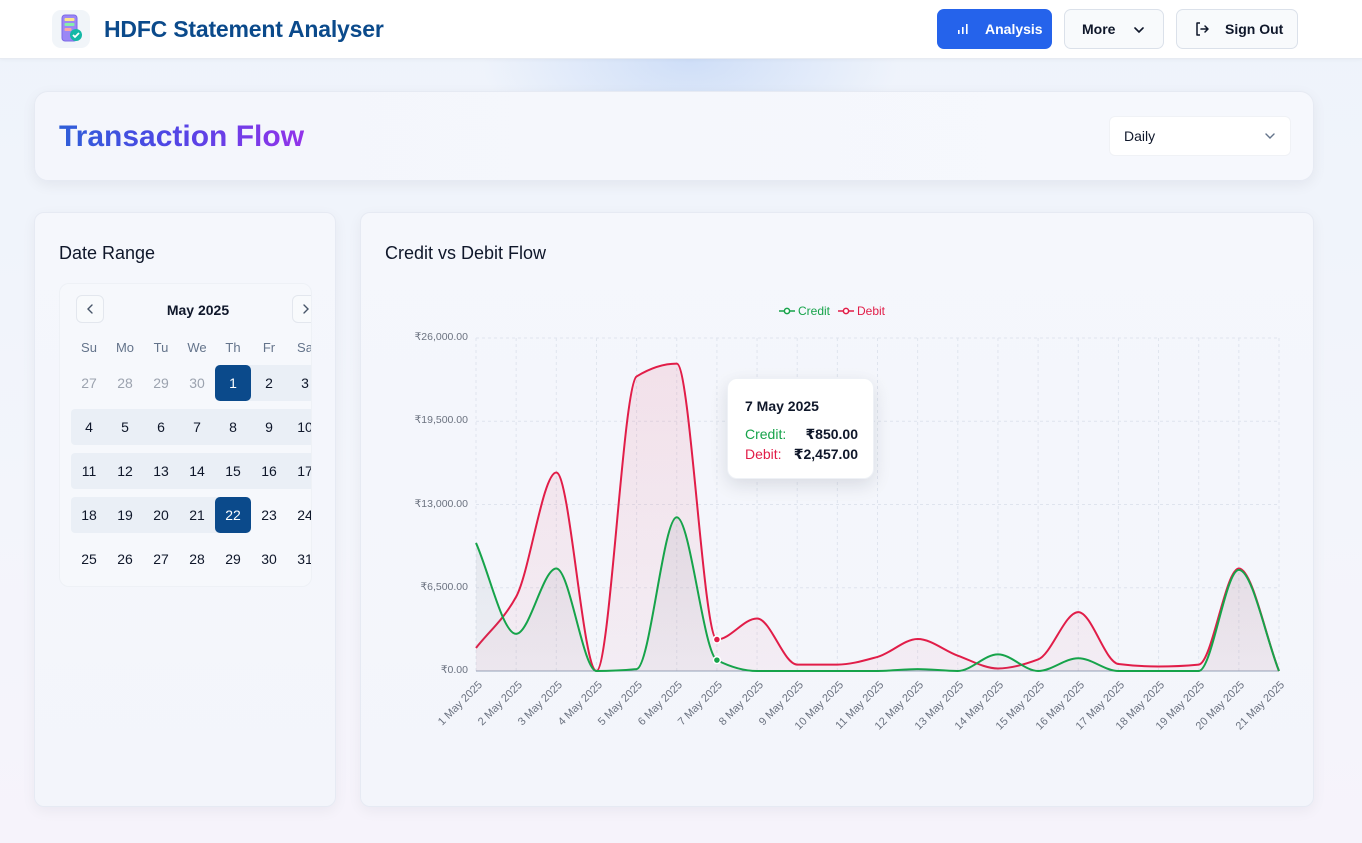 This screenshot has height=843, width=1362. Describe the element at coordinates (89, 559) in the screenshot. I see `calendar-day: 25` at that location.